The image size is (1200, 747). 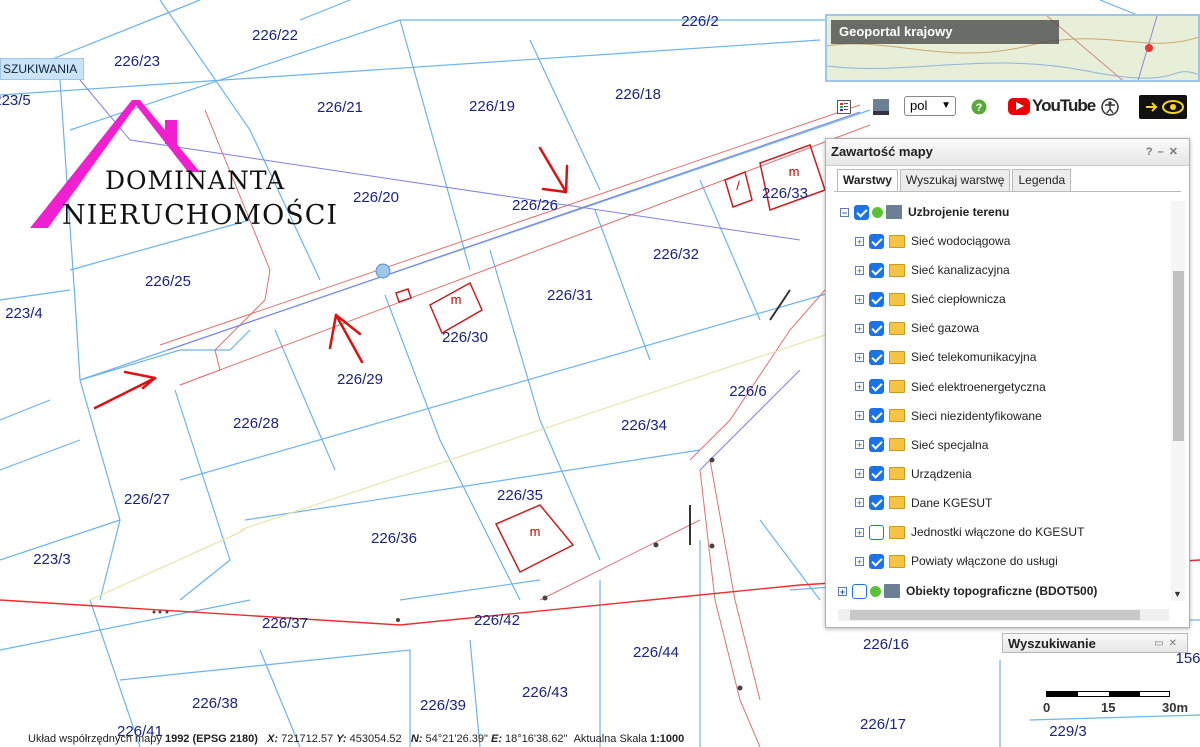 I want to click on search-panel: Wyszukiwanie ▭✕, so click(x=1095, y=643).